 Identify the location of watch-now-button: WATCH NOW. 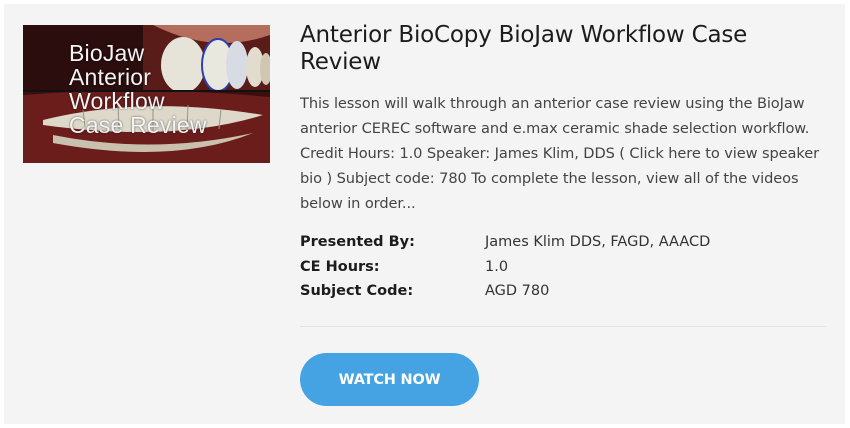
(389, 379).